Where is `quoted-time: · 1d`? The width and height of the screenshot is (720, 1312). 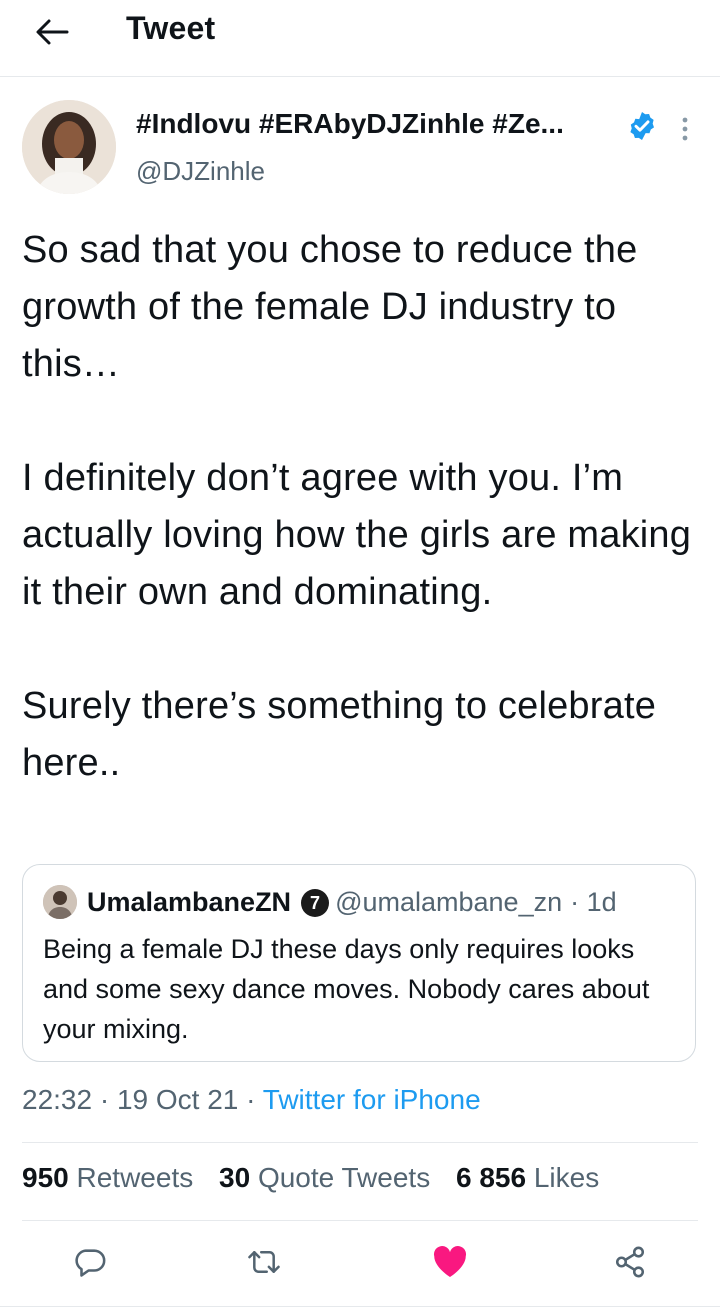 quoted-time: · 1d is located at coordinates (593, 902).